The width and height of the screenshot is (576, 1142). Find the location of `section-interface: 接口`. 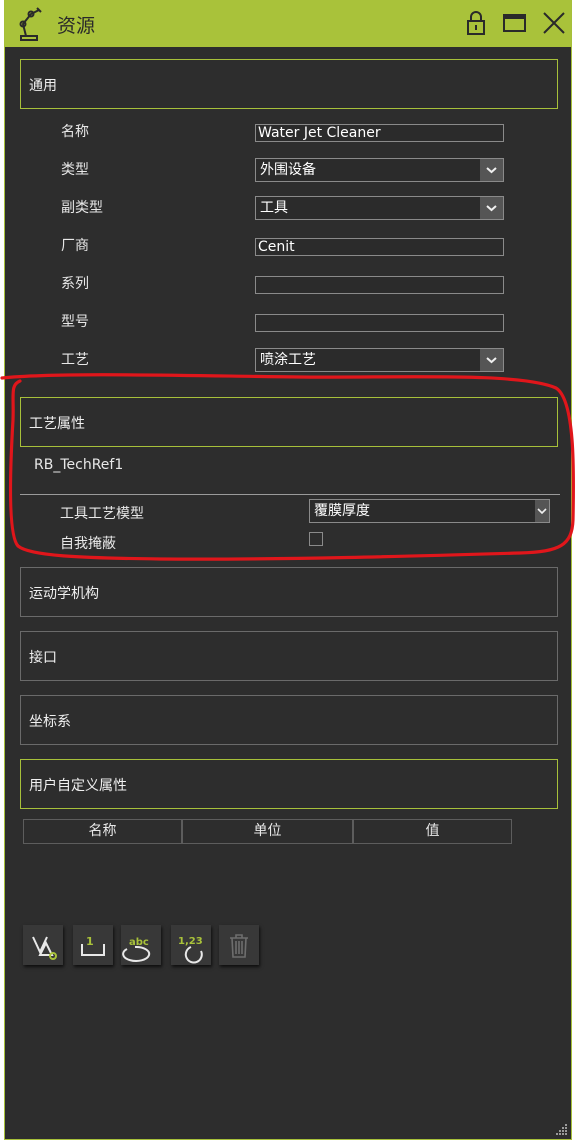

section-interface: 接口 is located at coordinates (289, 656).